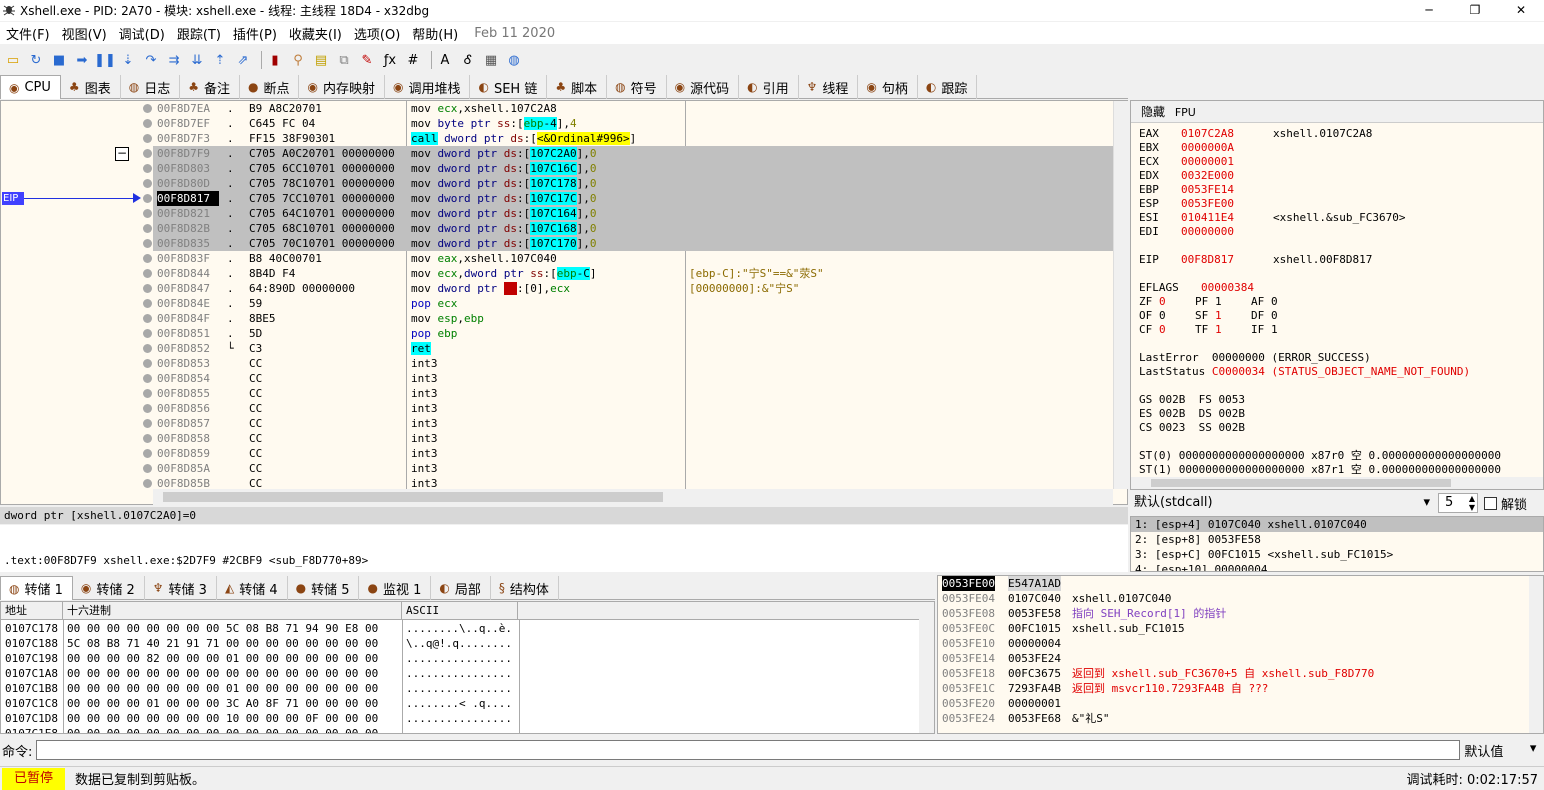 The image size is (1544, 790). What do you see at coordinates (888, 87) in the screenshot?
I see `tab-handles: ◉ 句柄` at bounding box center [888, 87].